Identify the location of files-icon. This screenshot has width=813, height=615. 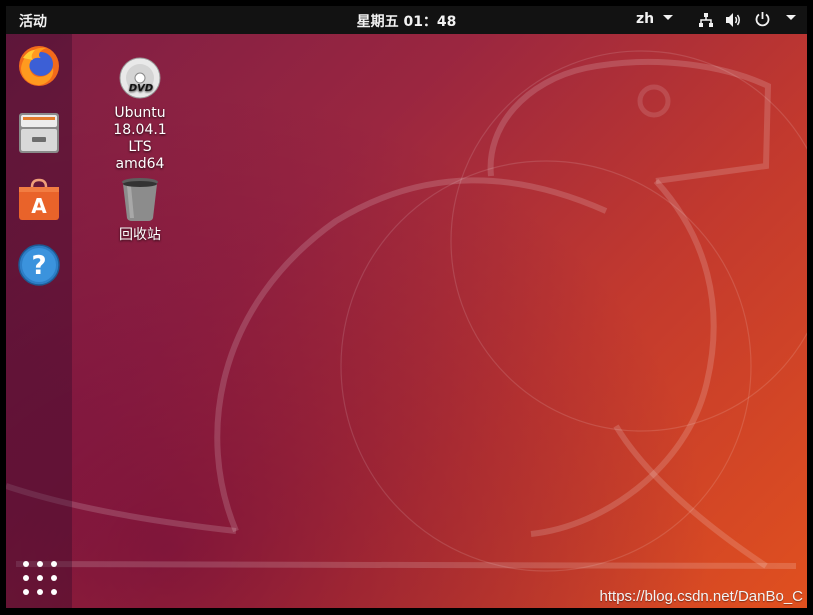
(39, 132).